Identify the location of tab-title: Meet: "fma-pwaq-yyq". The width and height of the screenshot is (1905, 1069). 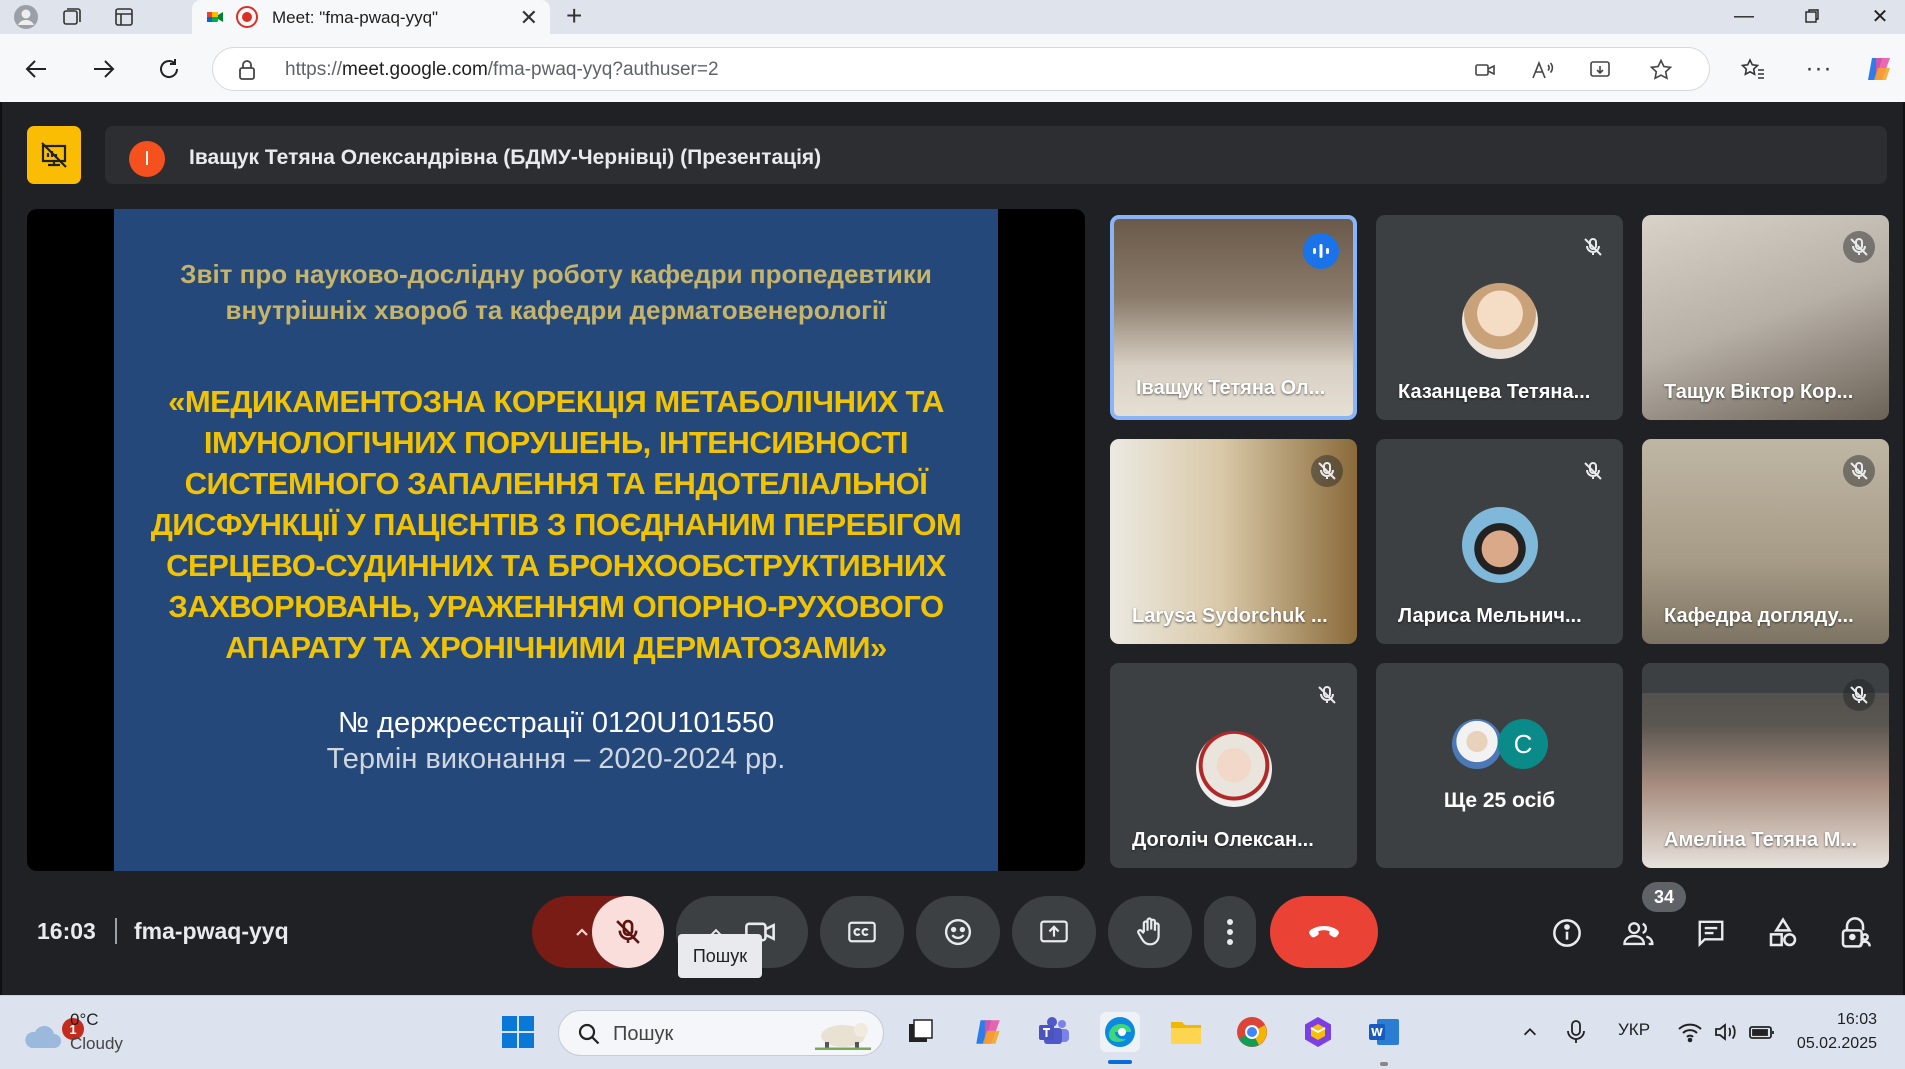
(355, 17).